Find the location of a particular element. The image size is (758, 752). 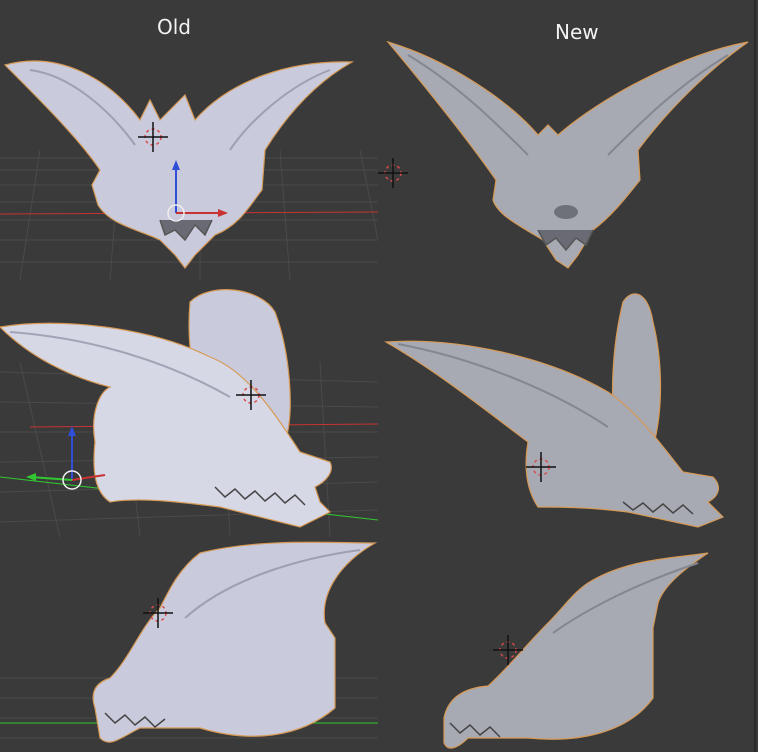

new-side-head-mesh is located at coordinates (554, 434).